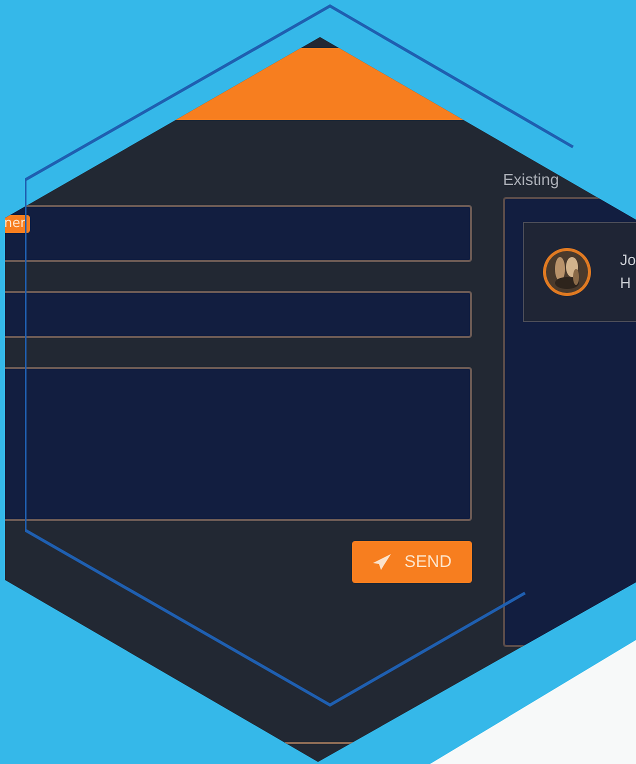  I want to click on contact-detail: H, so click(626, 283).